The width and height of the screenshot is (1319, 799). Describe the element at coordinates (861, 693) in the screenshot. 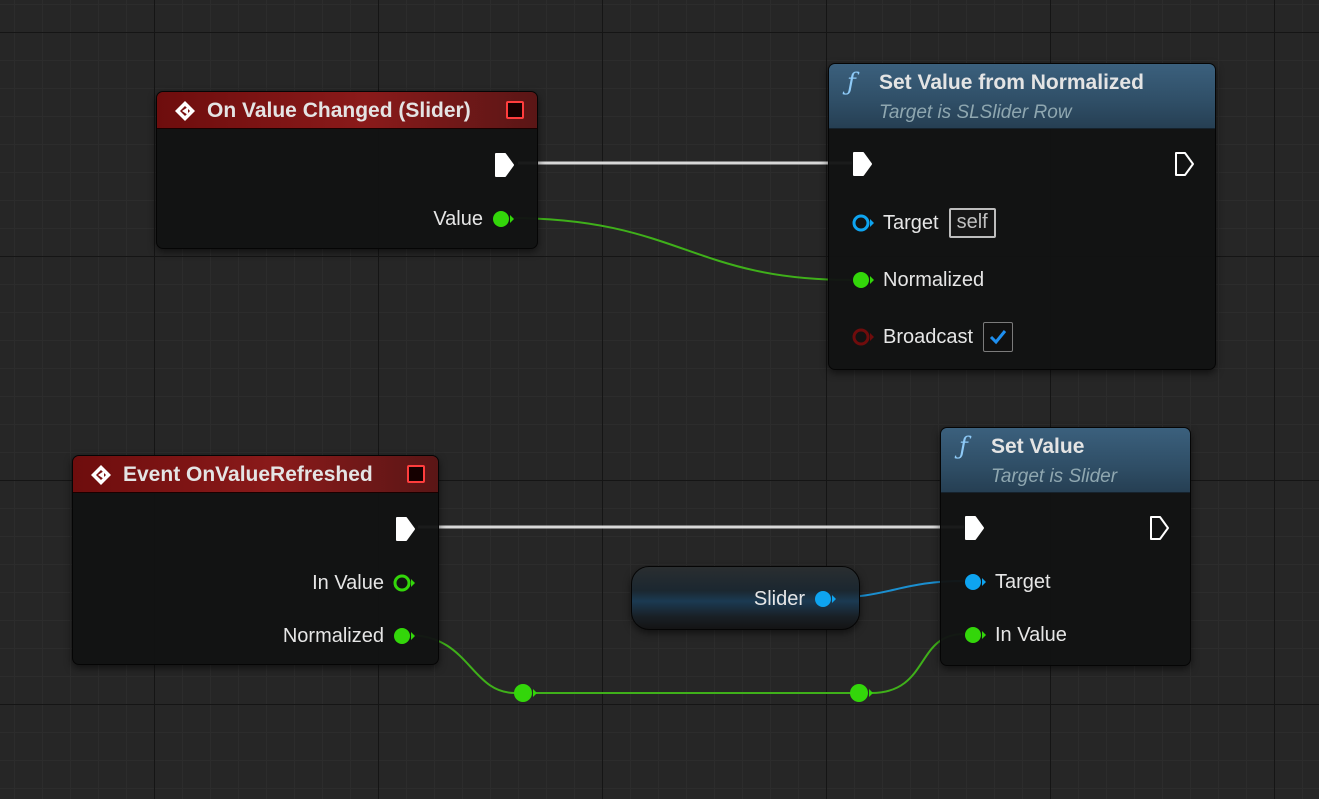

I see `reroute-node-right` at that location.